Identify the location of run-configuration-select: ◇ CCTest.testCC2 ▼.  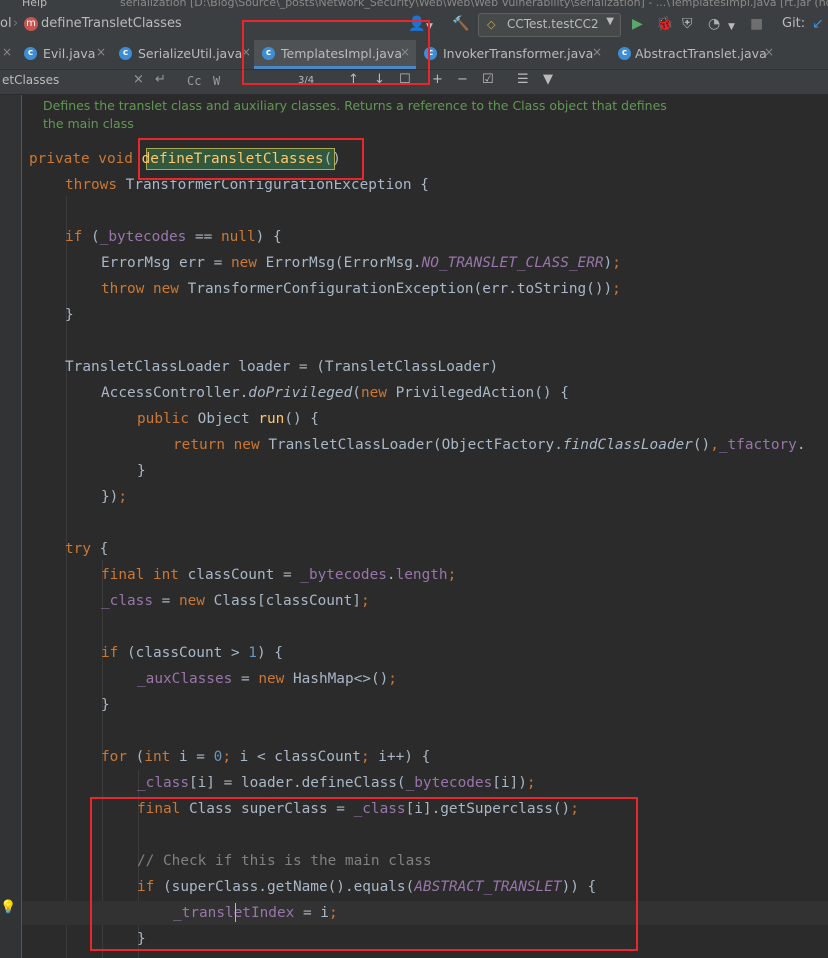
(549, 25).